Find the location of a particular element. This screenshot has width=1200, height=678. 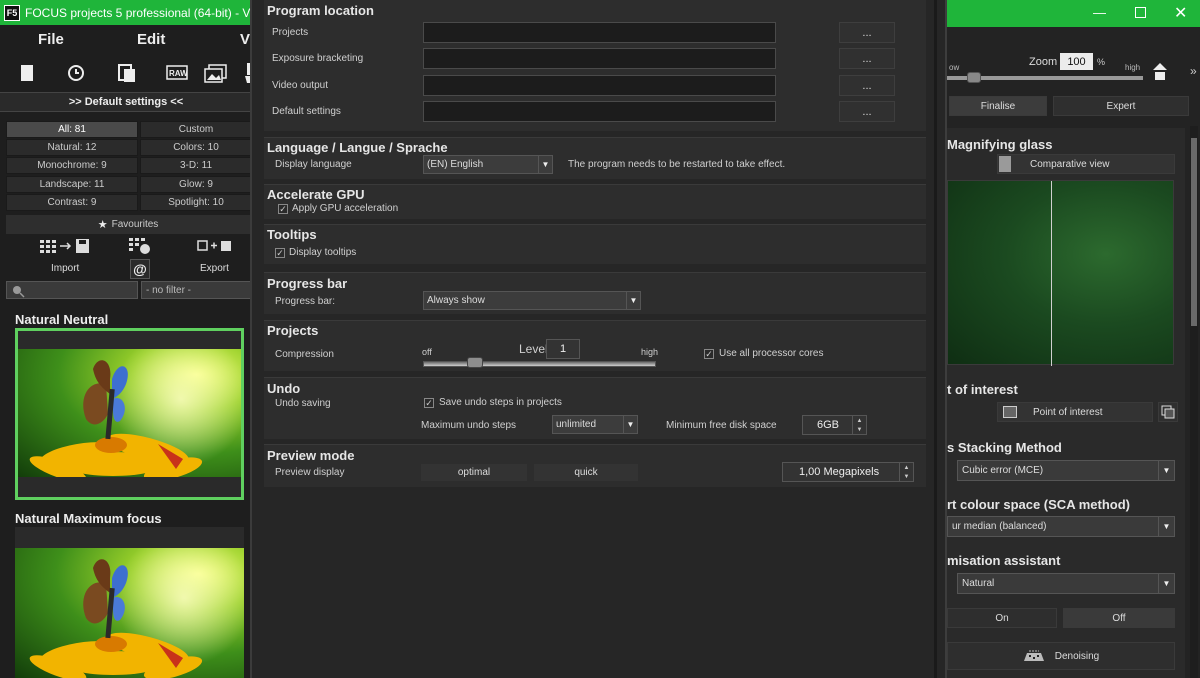

max-undo-select: unlimited ▼ is located at coordinates (595, 424).